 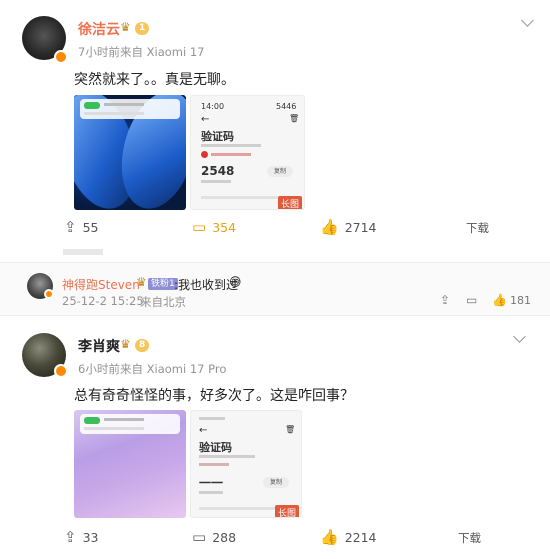 What do you see at coordinates (103, 301) in the screenshot?
I see `reply-time: 25-12-2 15:25` at bounding box center [103, 301].